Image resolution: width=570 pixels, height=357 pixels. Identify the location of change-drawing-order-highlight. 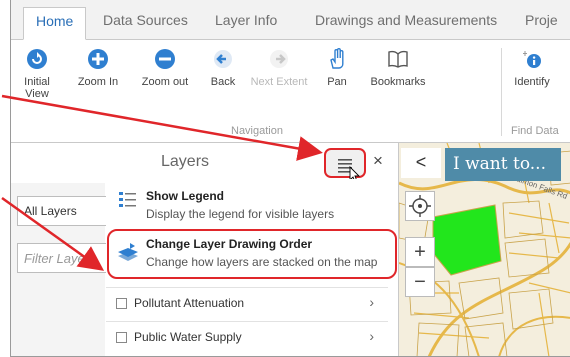
(252, 254).